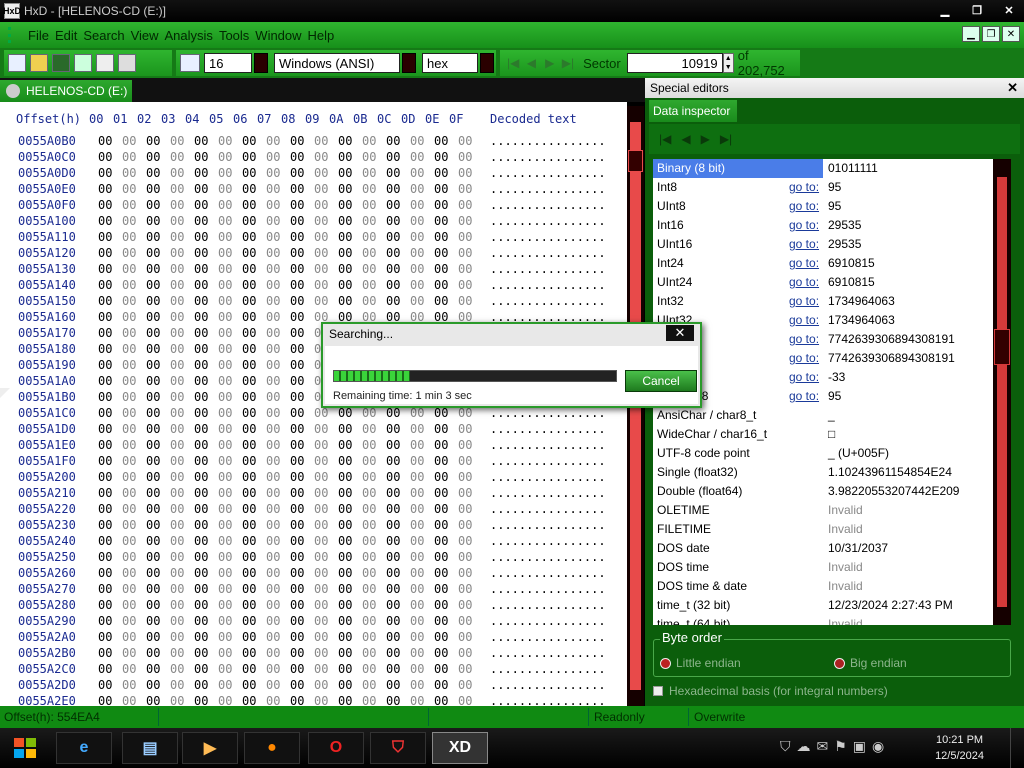 This screenshot has height=768, width=1024. I want to click on inspector-prev-icon: ◀, so click(685, 139).